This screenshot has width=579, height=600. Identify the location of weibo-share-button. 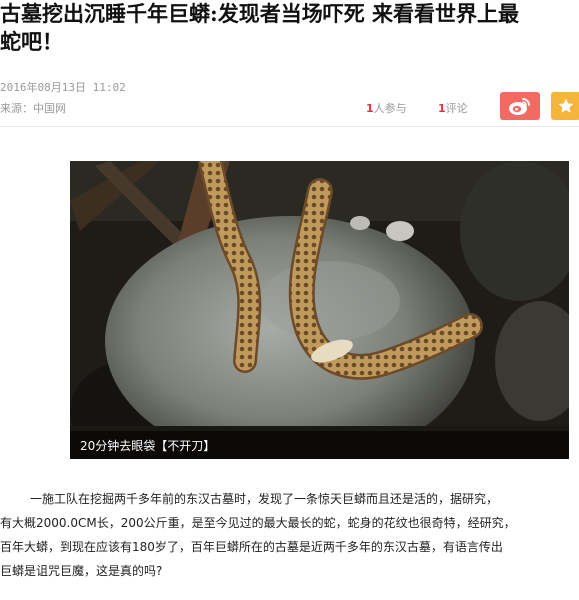
(520, 106).